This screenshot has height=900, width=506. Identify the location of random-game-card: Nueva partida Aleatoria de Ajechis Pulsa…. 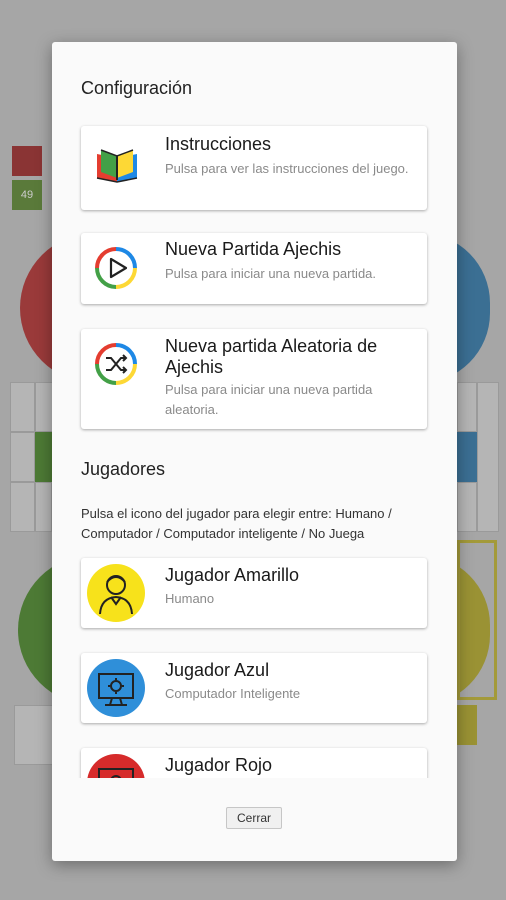
(254, 379).